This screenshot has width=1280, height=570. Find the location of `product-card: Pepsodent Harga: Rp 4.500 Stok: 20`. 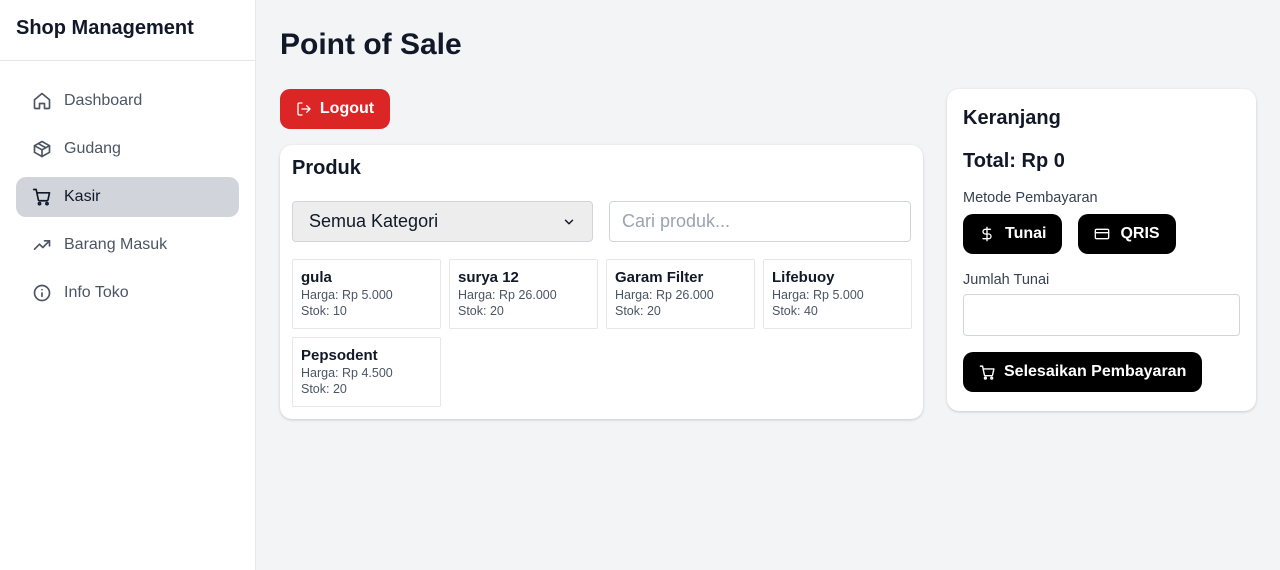

product-card: Pepsodent Harga: Rp 4.500 Stok: 20 is located at coordinates (366, 372).